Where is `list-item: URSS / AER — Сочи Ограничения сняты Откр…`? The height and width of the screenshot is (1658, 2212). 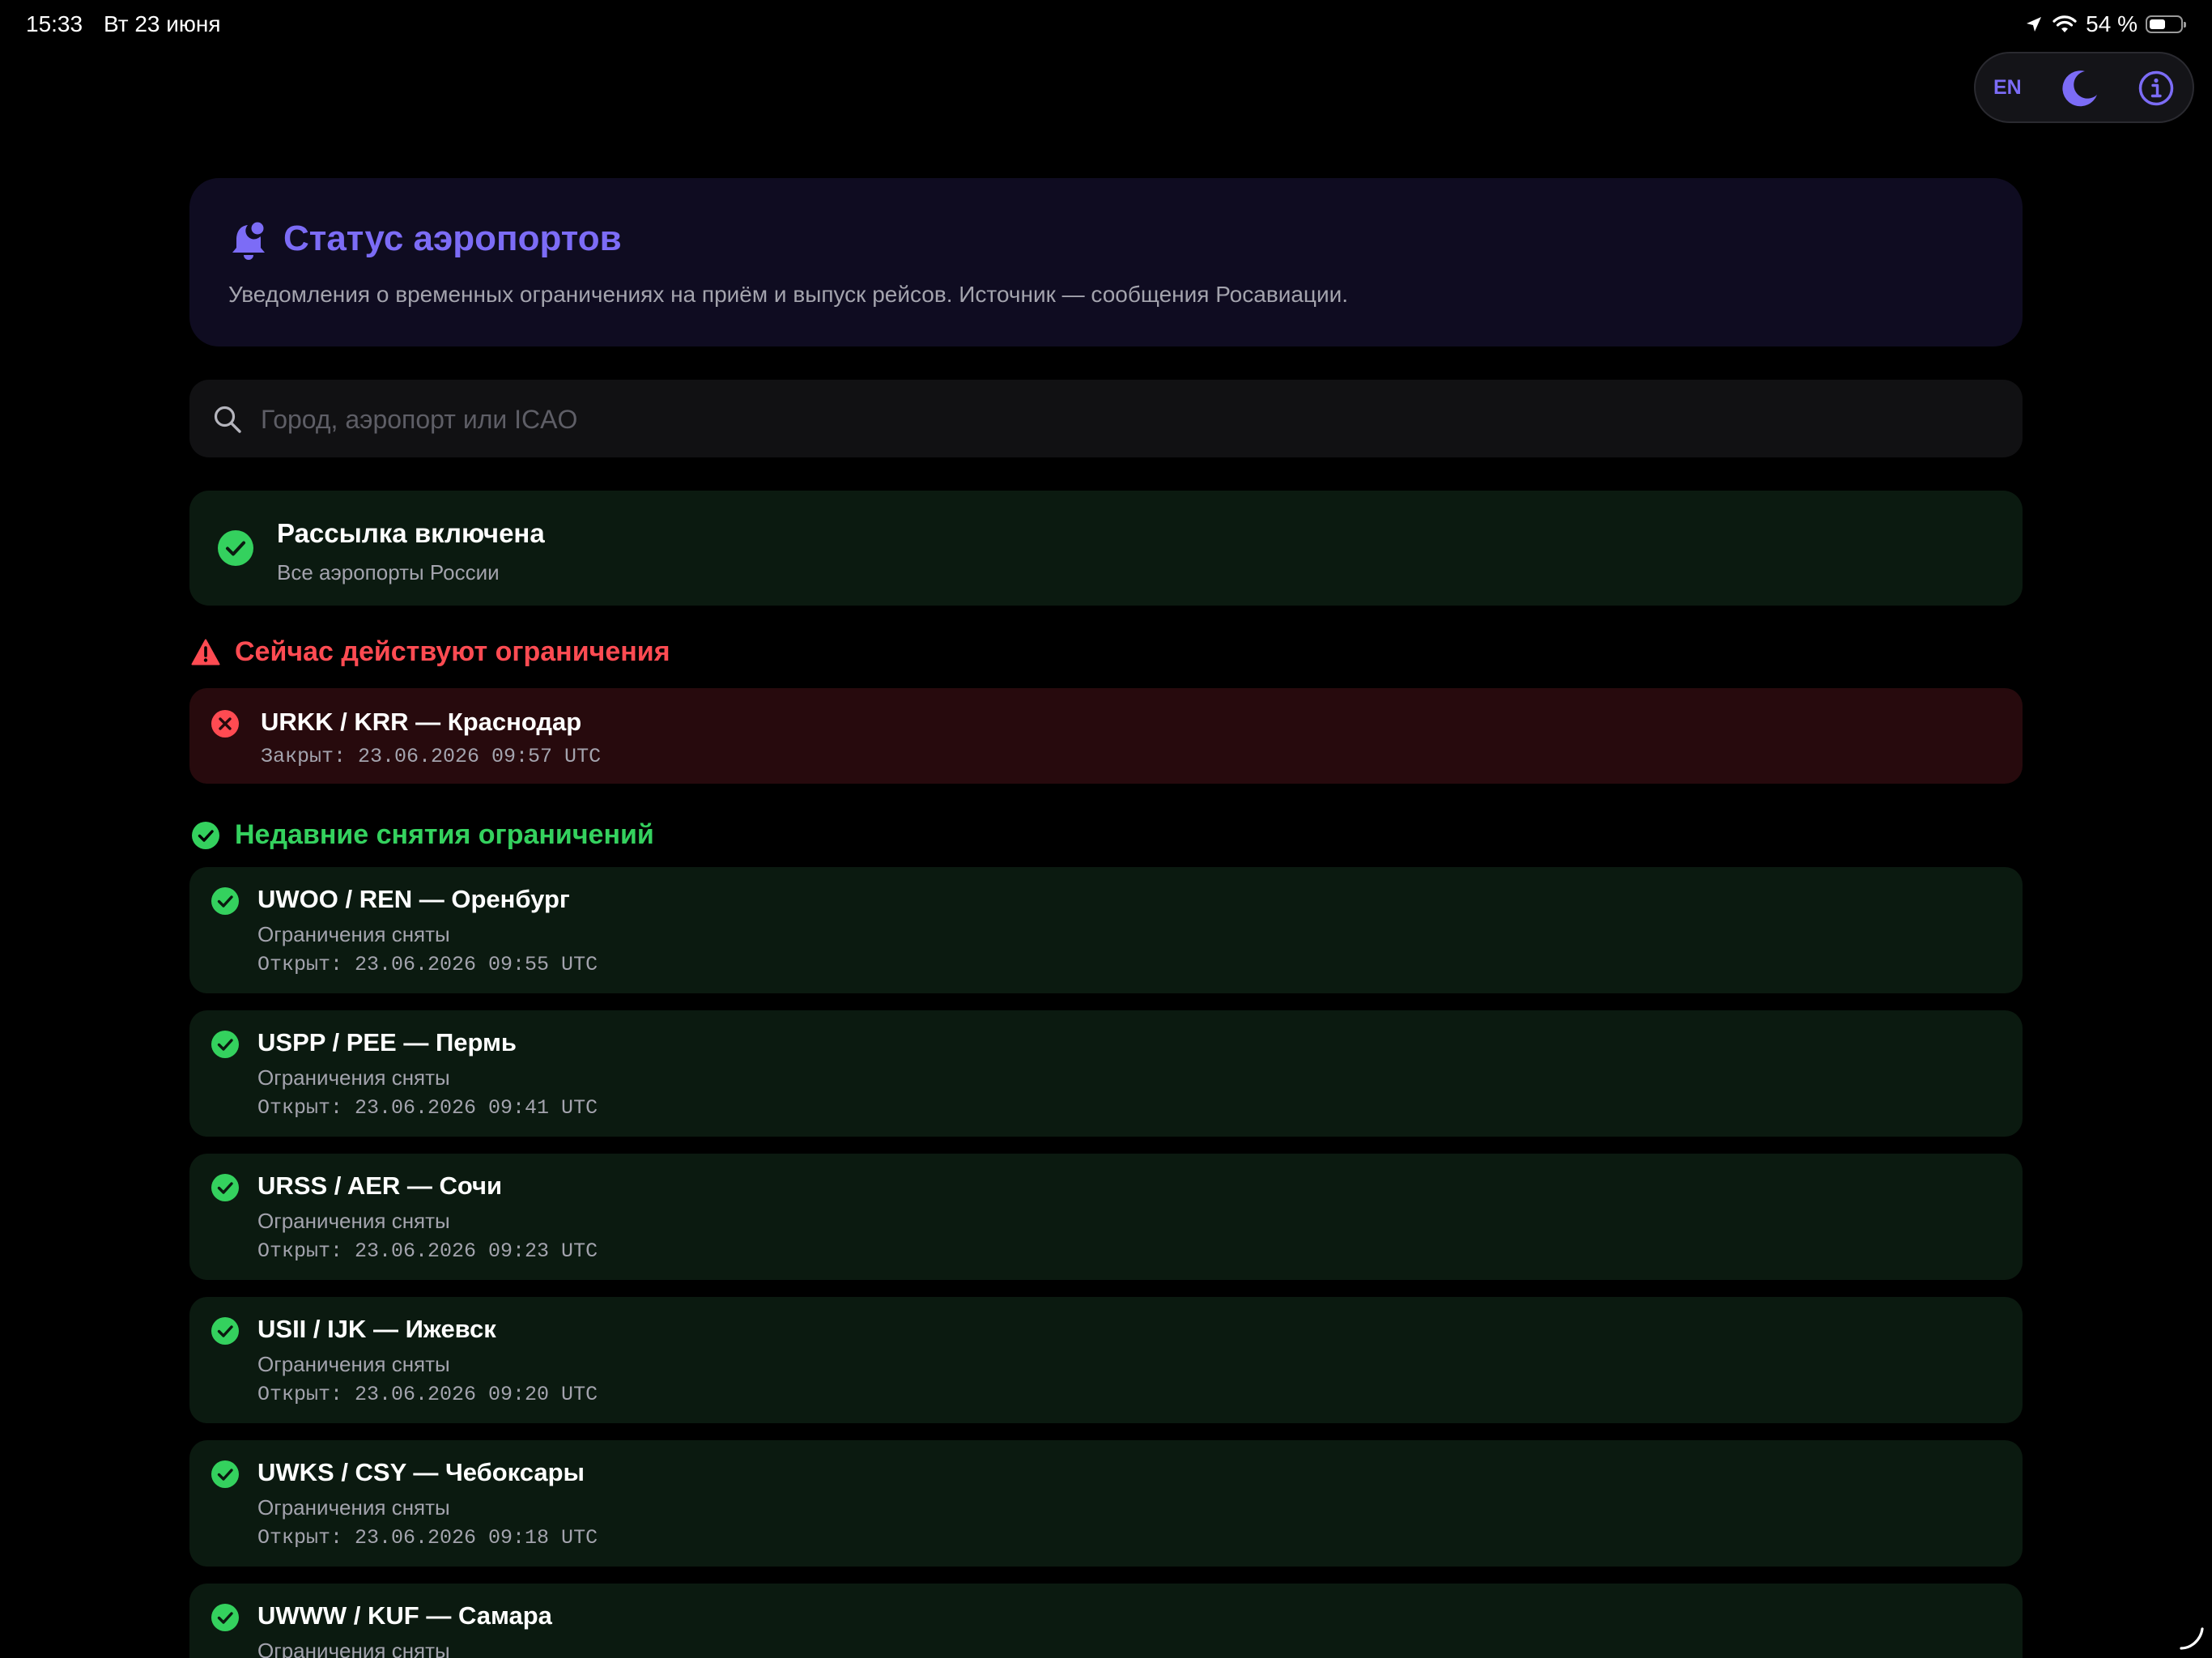
list-item: URSS / AER — Сочи Ограничения сняты Откр… is located at coordinates (1106, 1217).